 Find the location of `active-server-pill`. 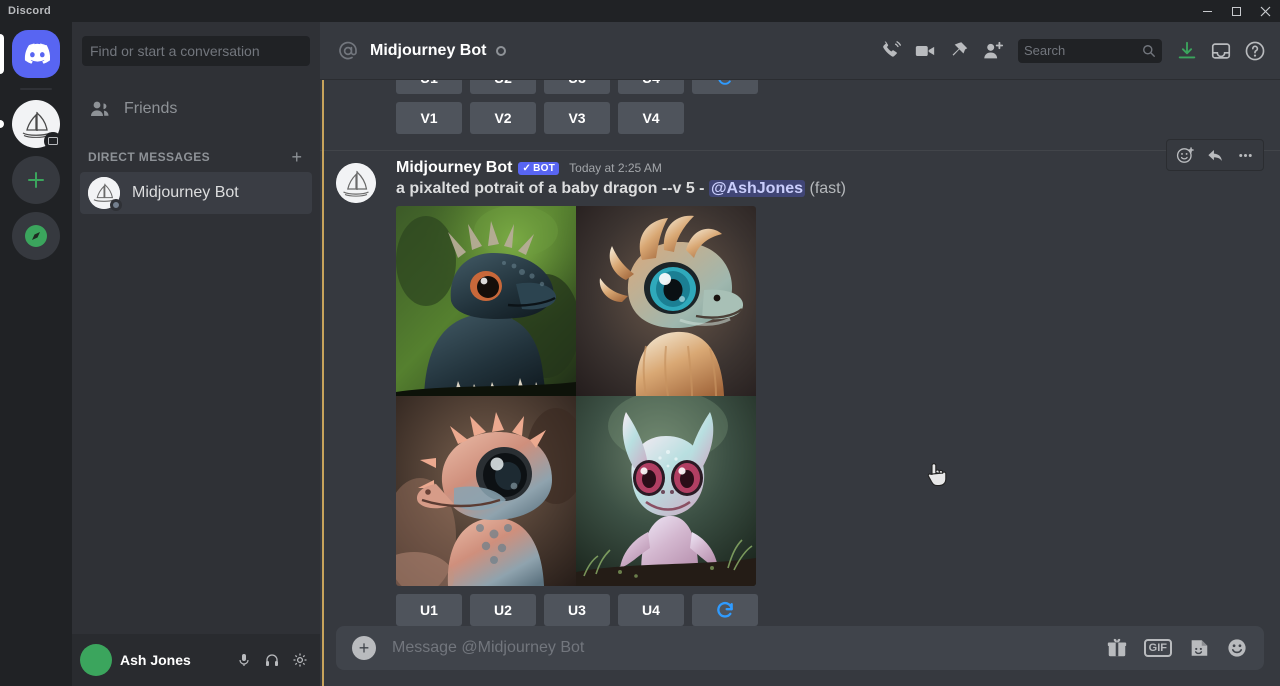

active-server-pill is located at coordinates (2, 54).